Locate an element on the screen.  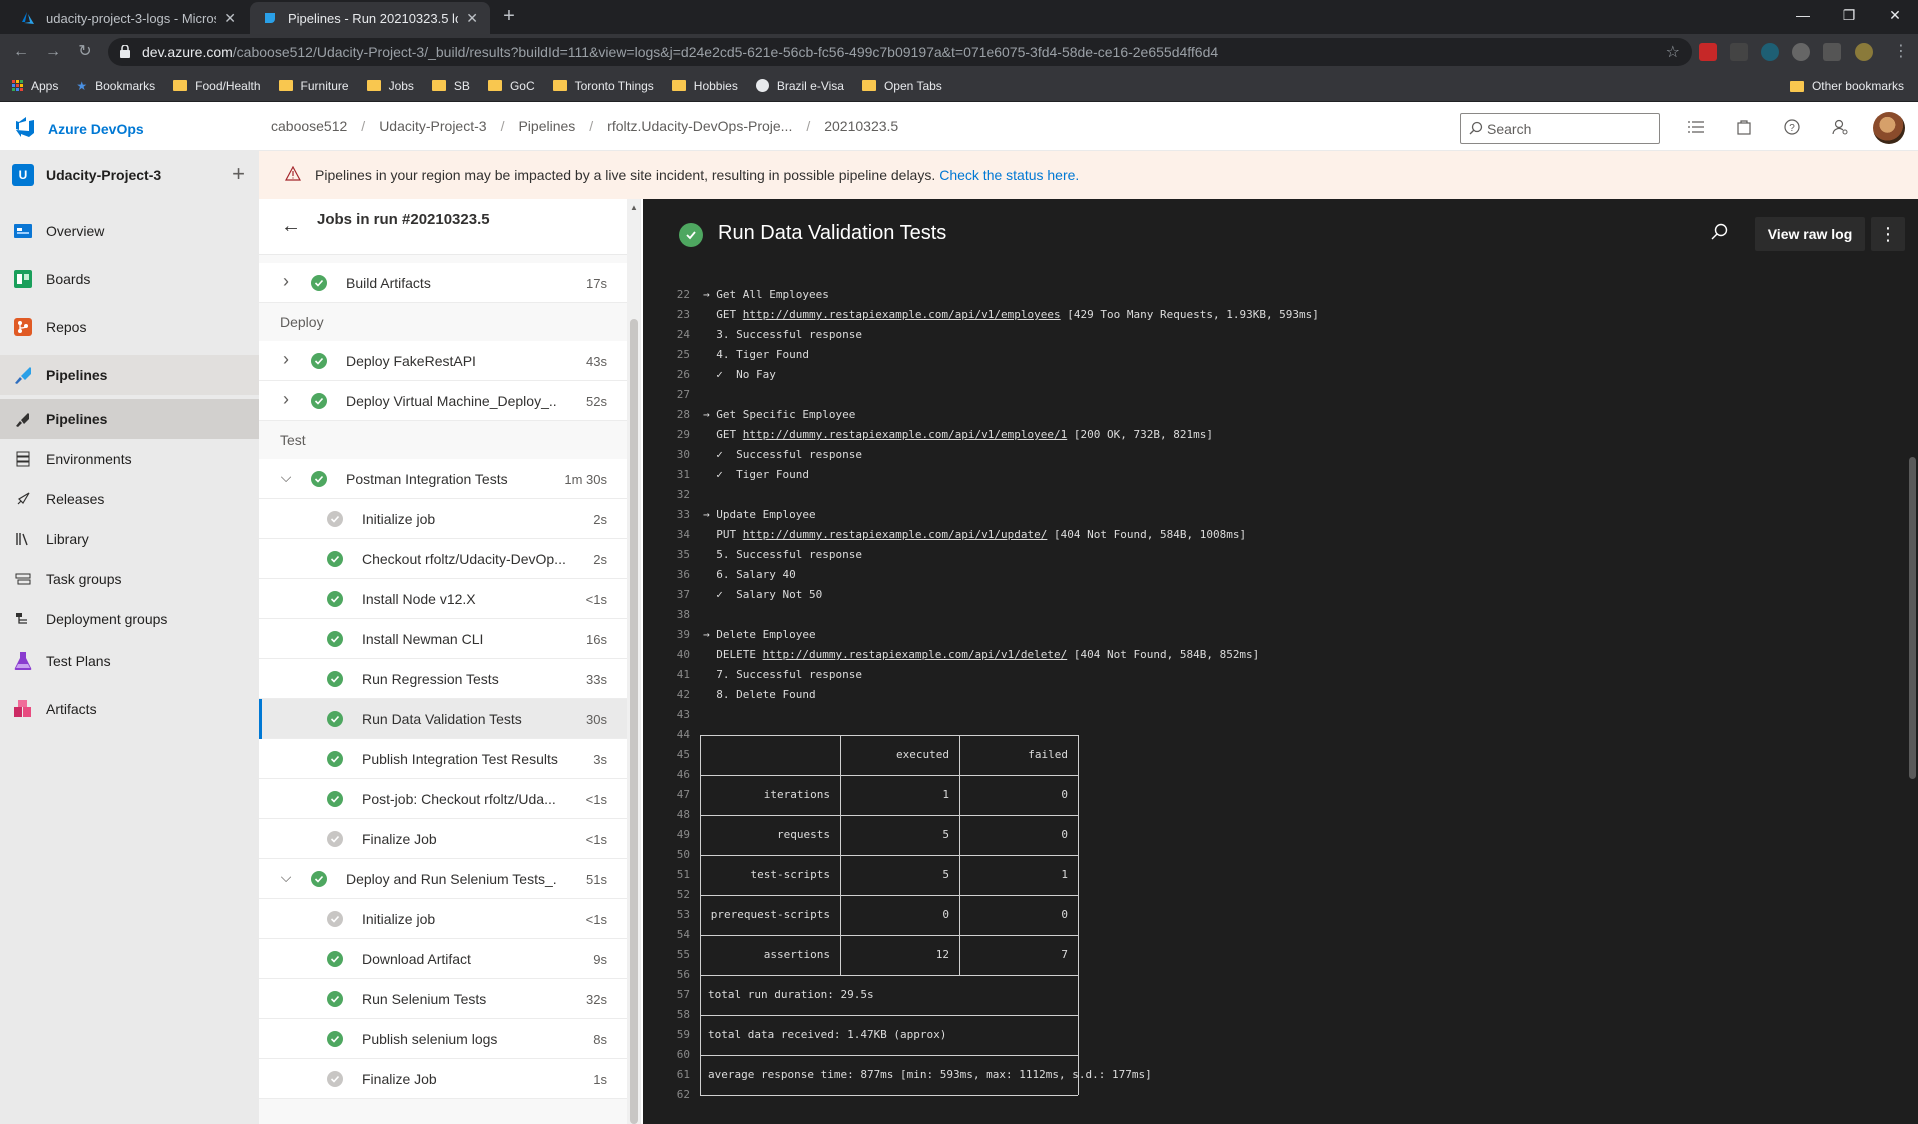
new-tab-button: + is located at coordinates (509, 17).